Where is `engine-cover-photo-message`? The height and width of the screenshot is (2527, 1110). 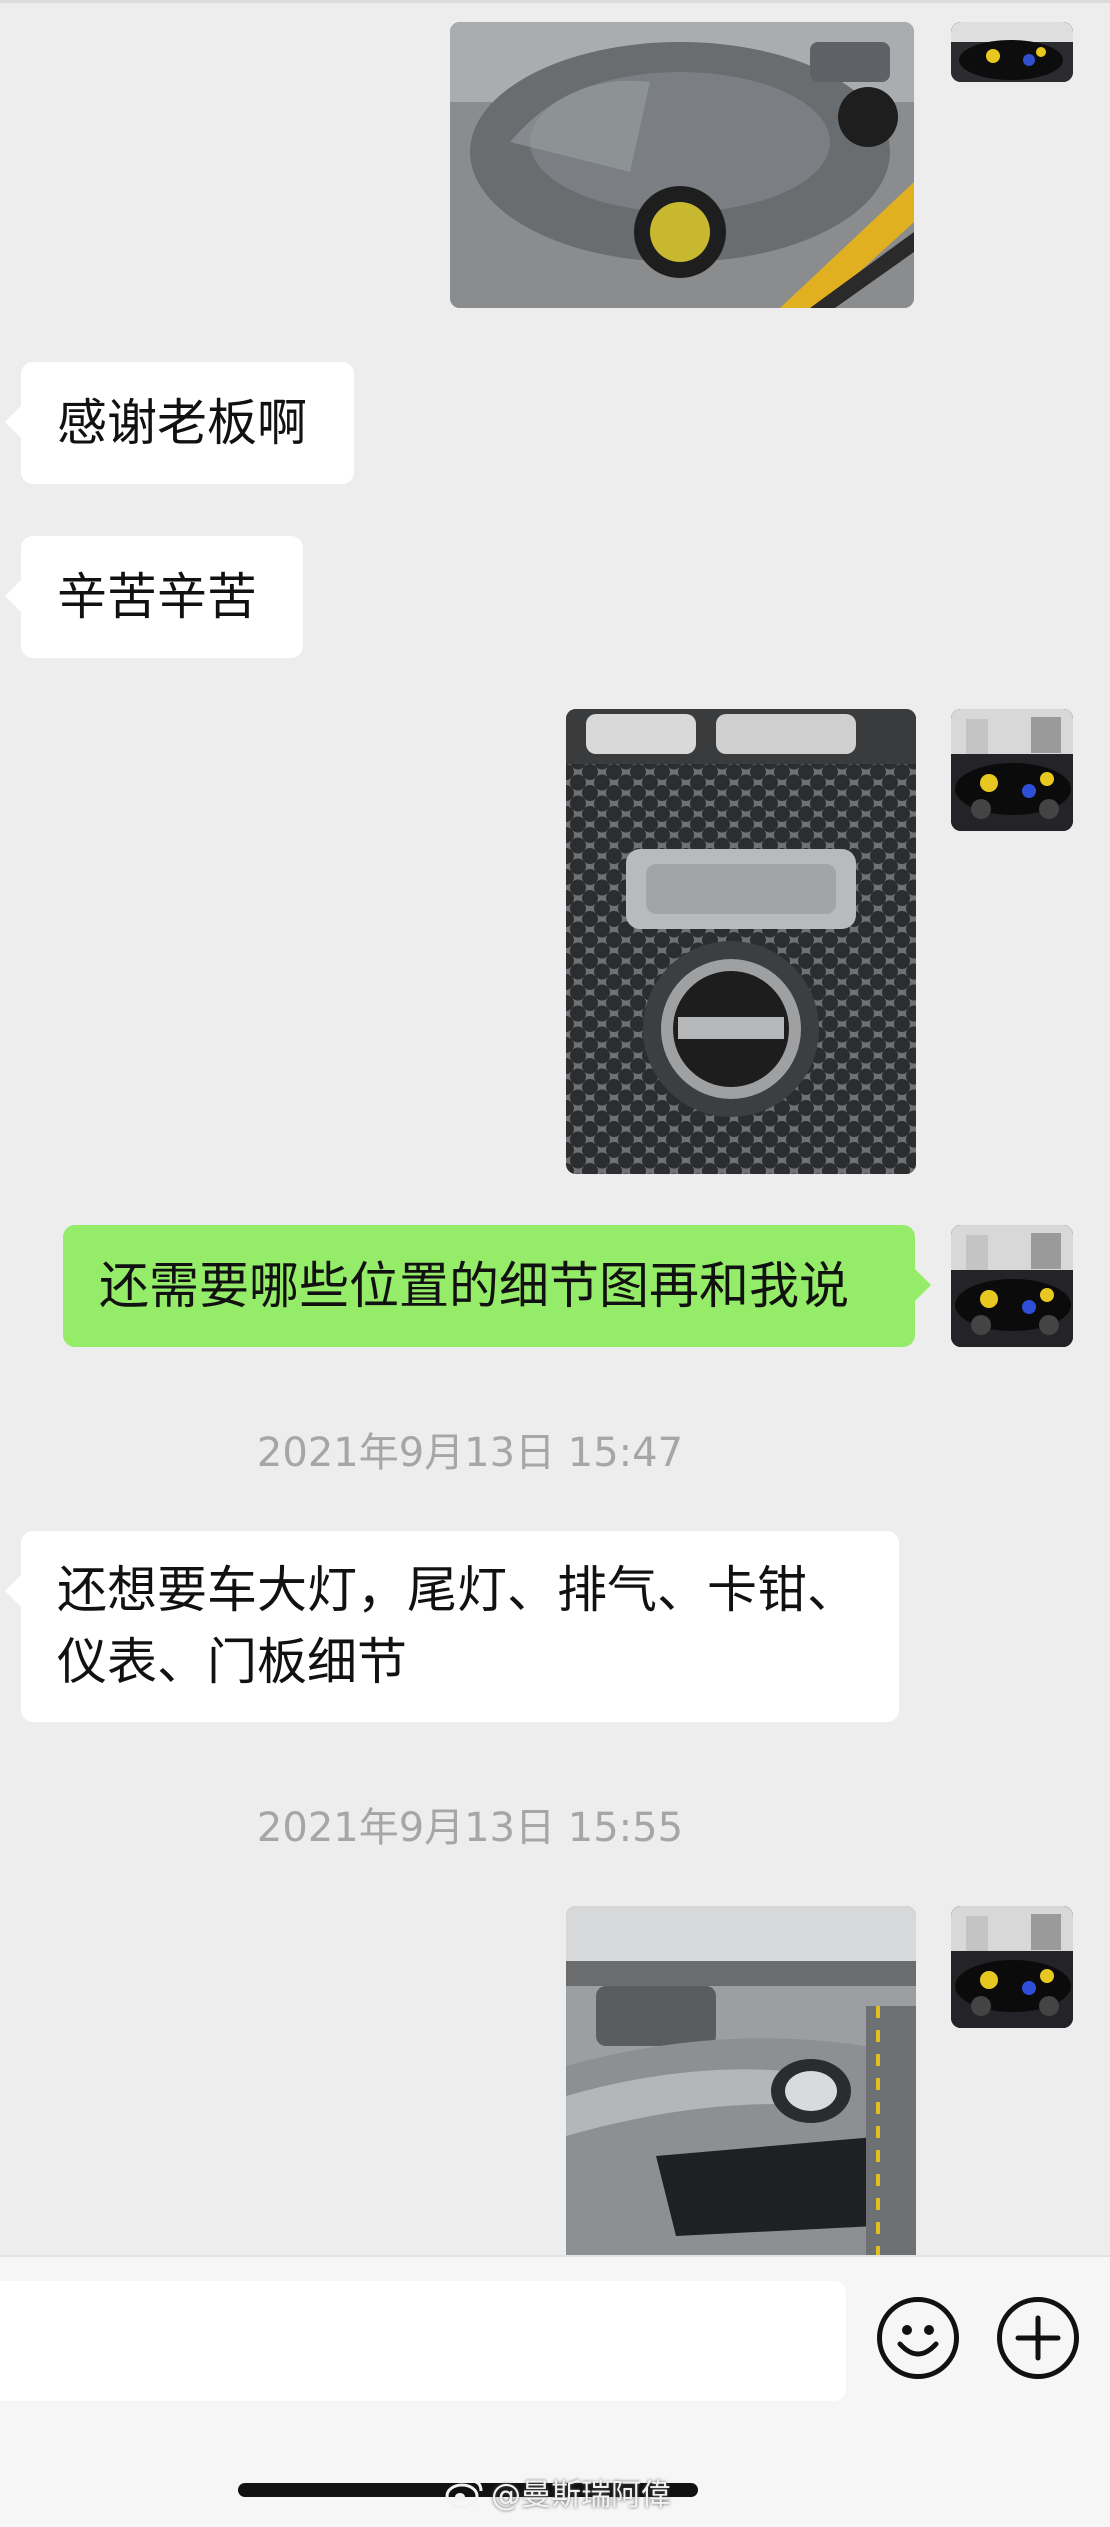
engine-cover-photo-message is located at coordinates (741, 941).